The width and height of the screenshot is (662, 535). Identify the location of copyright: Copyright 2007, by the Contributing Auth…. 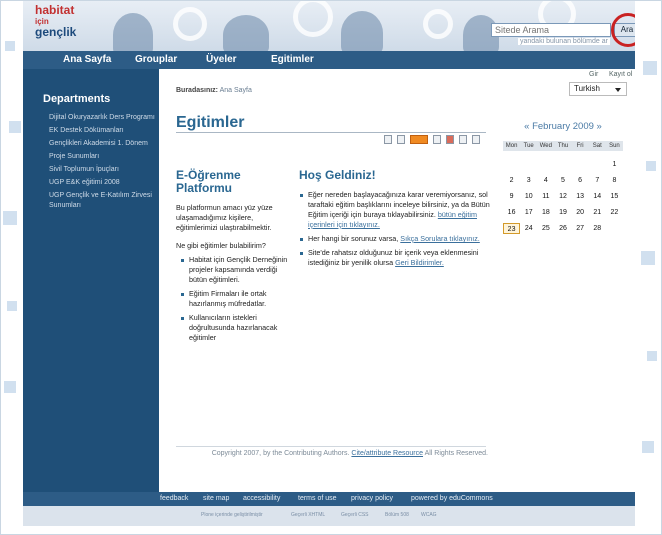
(332, 453).